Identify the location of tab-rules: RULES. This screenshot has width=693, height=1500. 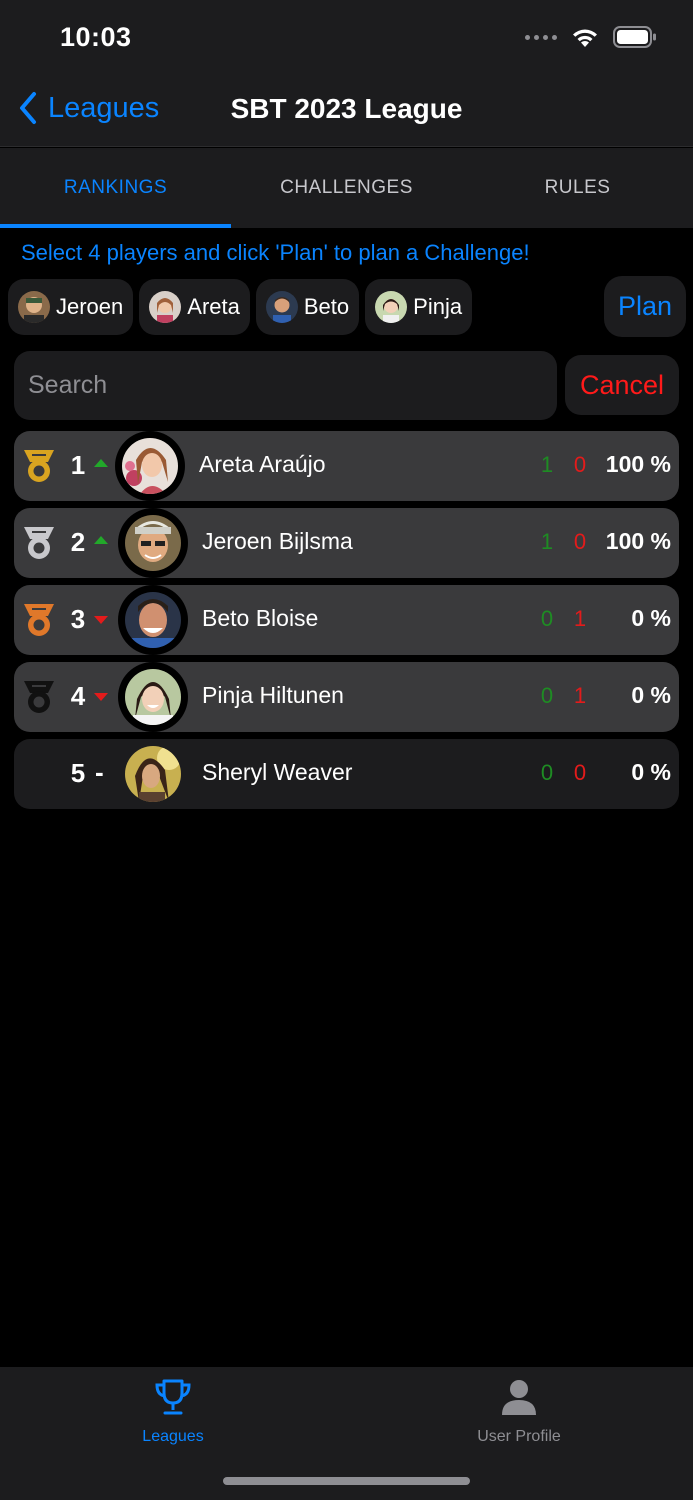
(577, 188).